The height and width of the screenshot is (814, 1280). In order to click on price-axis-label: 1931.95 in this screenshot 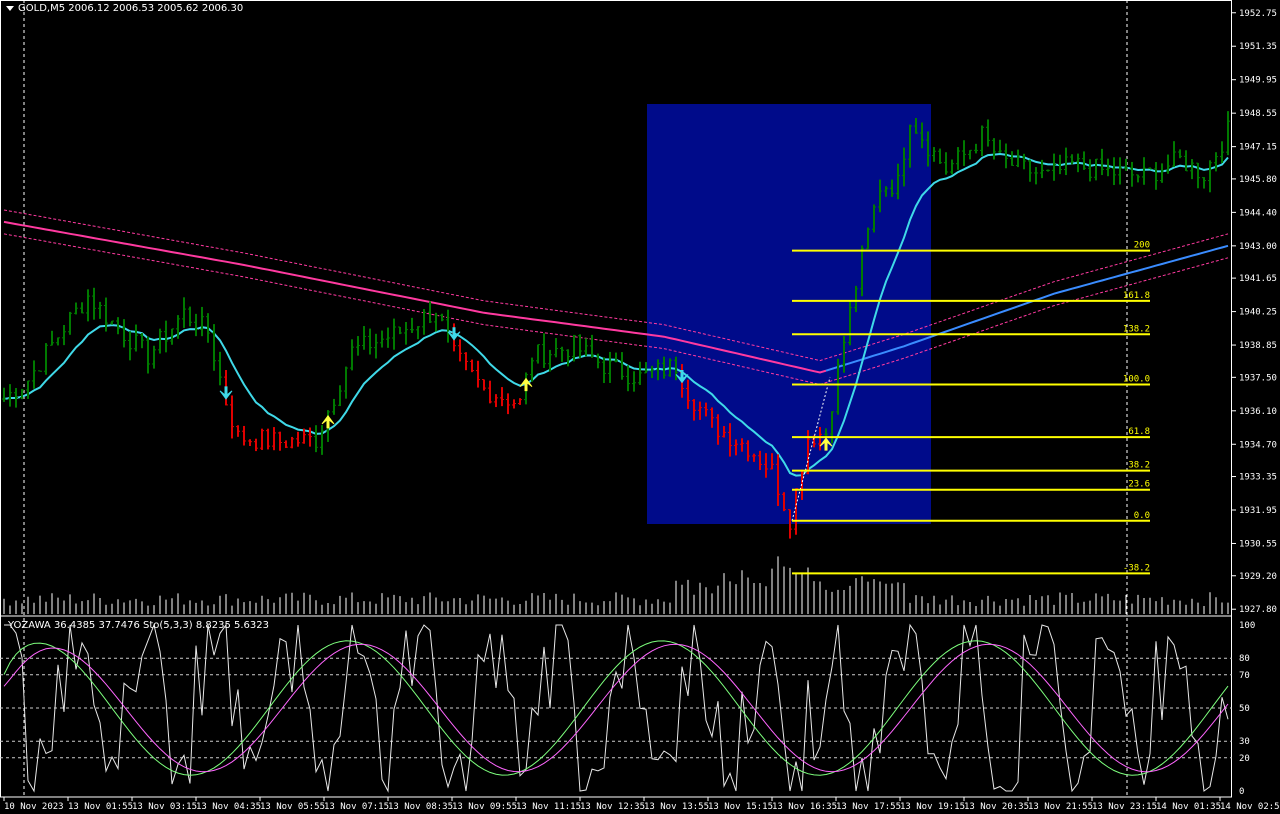, I will do `click(1258, 511)`.